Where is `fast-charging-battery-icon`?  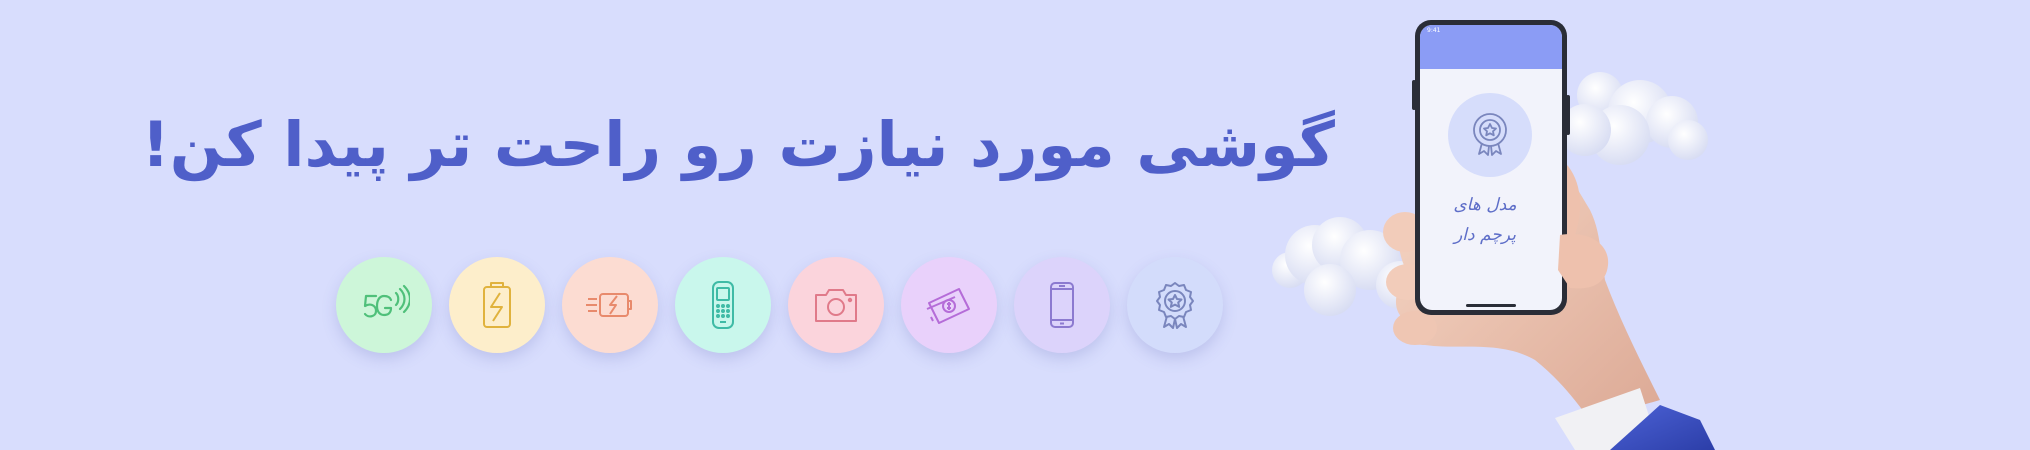 fast-charging-battery-icon is located at coordinates (609, 305).